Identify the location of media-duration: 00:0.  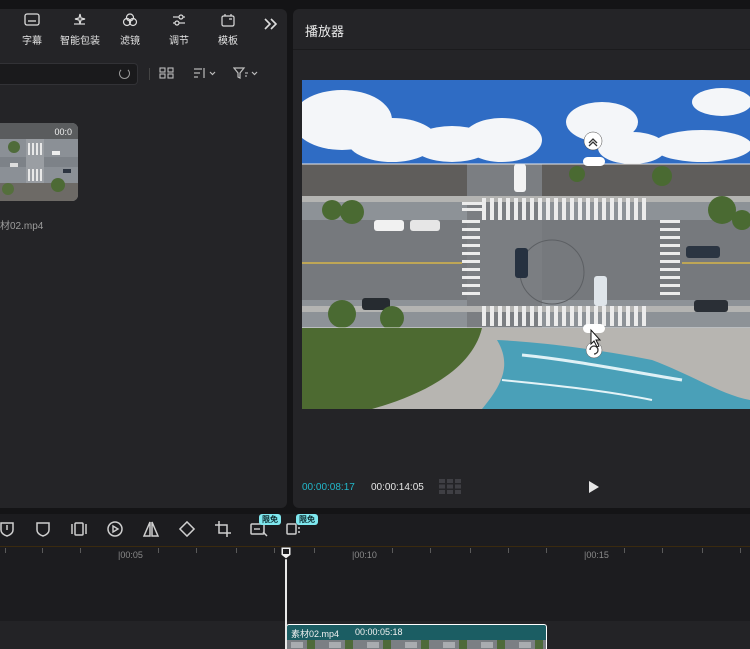
(63, 132).